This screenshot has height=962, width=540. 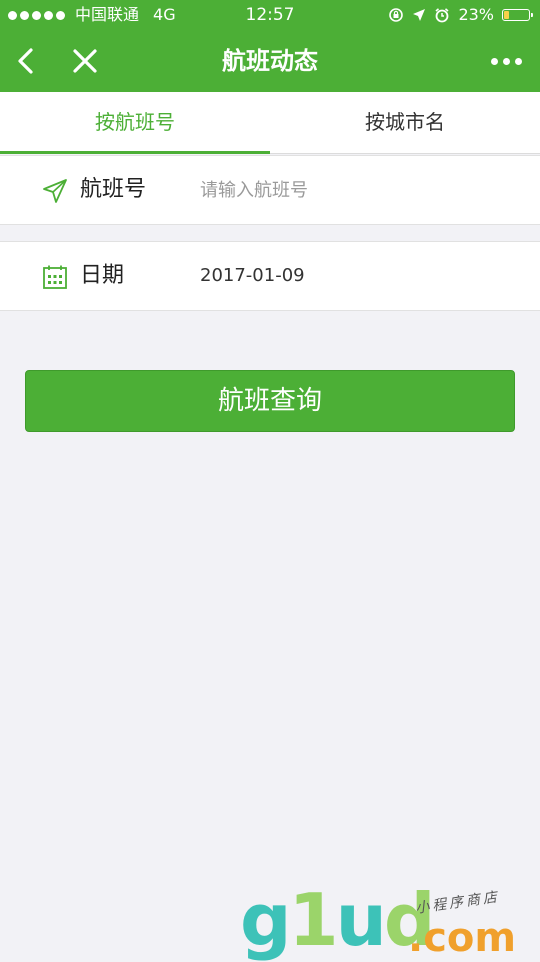 I want to click on flight-number-input, so click(x=355, y=190).